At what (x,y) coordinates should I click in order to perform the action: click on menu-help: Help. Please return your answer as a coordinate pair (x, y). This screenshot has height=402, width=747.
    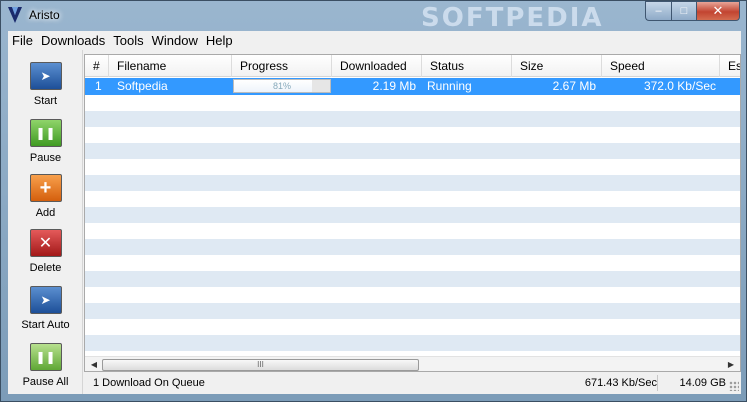
    Looking at the image, I should click on (219, 40).